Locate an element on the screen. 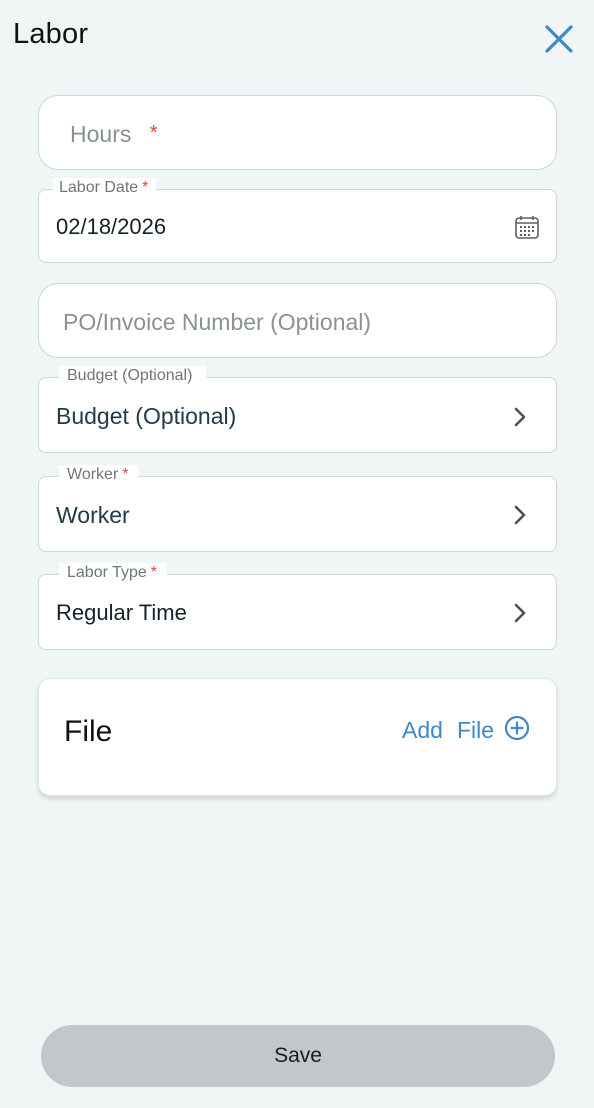 The width and height of the screenshot is (594, 1108). po-invoice-input: PO/Invoice Number (Optional) is located at coordinates (297, 320).